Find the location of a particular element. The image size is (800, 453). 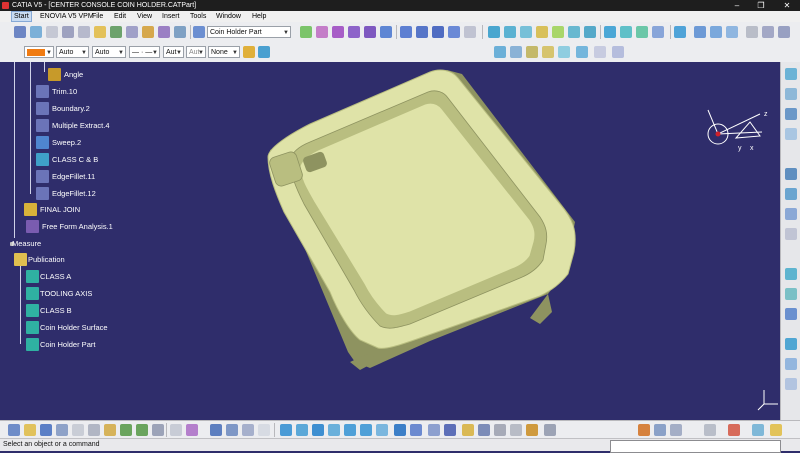

select-icon is located at coordinates (36, 32).